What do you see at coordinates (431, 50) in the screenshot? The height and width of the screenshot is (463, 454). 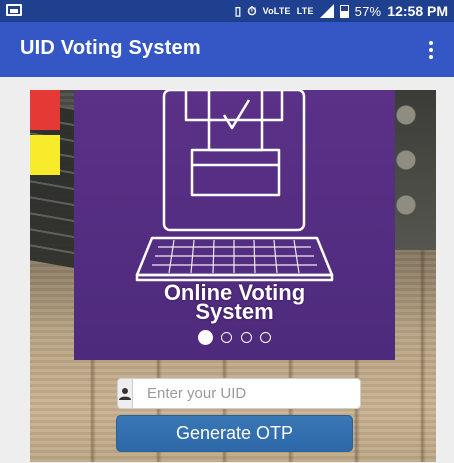 I see `more-vert-icon` at bounding box center [431, 50].